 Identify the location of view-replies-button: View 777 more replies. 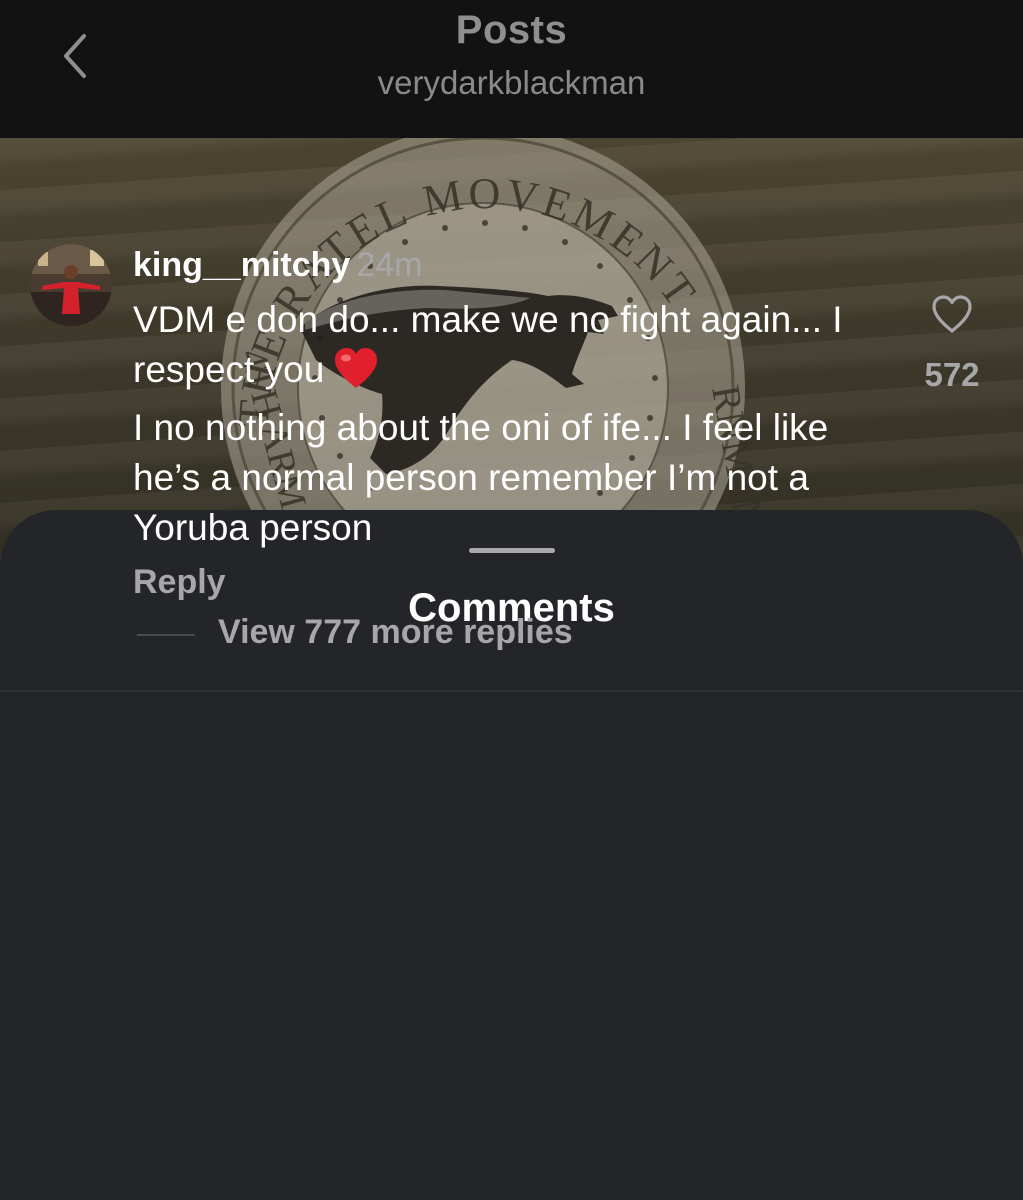
(395, 632).